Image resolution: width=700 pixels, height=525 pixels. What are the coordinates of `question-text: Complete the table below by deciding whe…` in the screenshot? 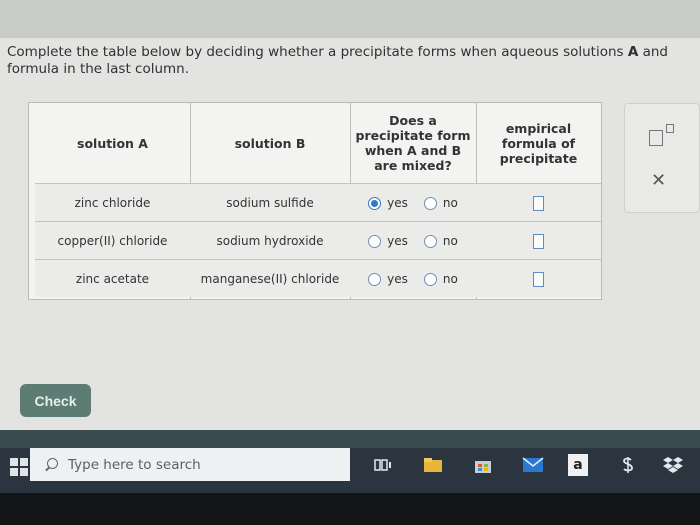 It's located at (353, 61).